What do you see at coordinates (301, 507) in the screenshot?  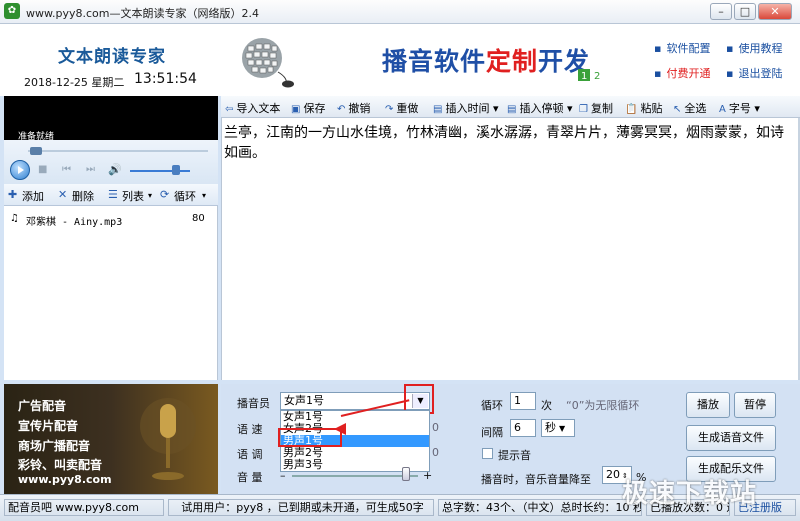 I see `status-user: 试用用户：pyy8 ，已到期或未开通，可生成50字` at bounding box center [301, 507].